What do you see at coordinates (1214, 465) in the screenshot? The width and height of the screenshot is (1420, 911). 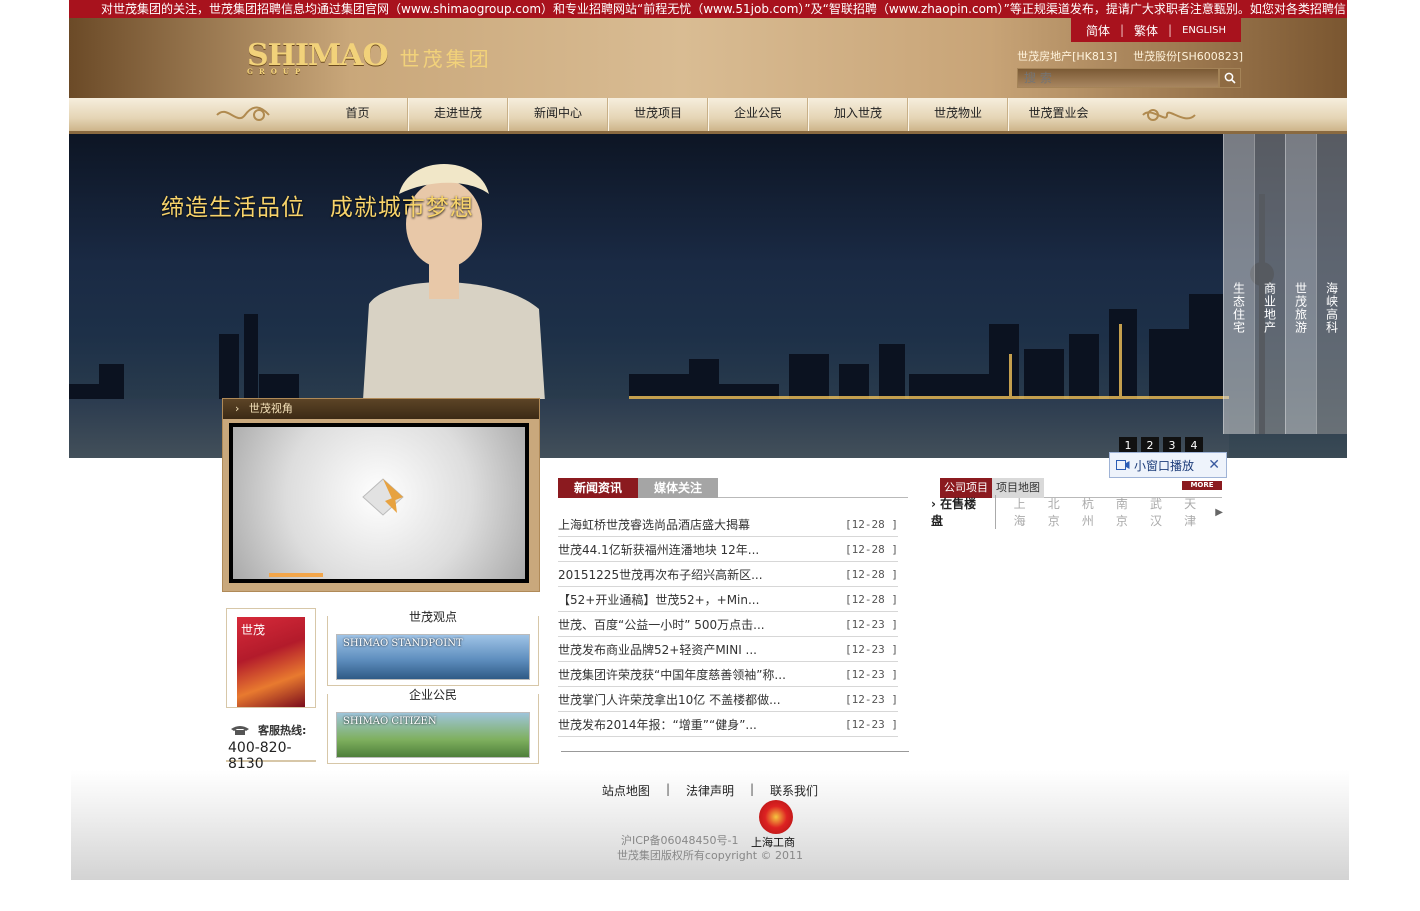 I see `close-icon: ✕` at bounding box center [1214, 465].